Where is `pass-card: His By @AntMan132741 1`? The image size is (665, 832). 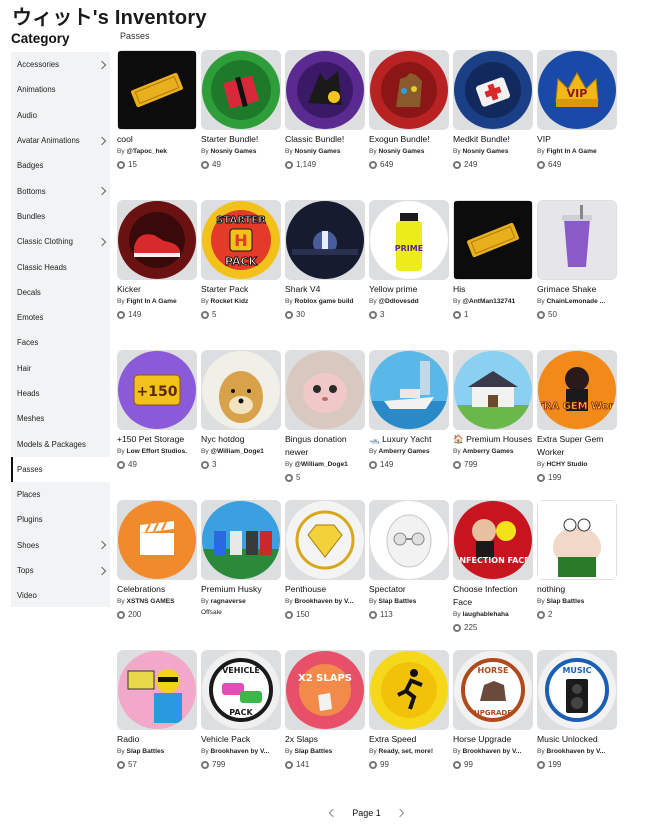 pass-card: His By @AntMan132741 1 is located at coordinates (493, 270).